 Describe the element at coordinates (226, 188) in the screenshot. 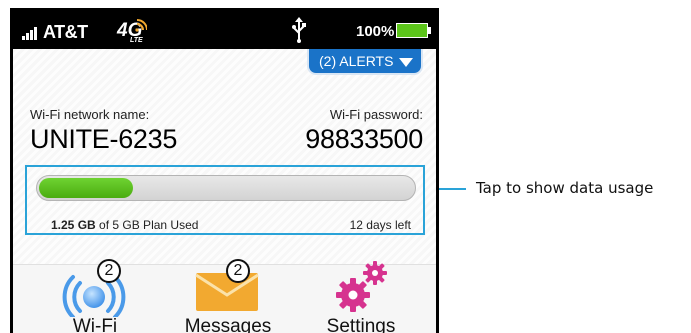

I see `usage-bar-track` at that location.